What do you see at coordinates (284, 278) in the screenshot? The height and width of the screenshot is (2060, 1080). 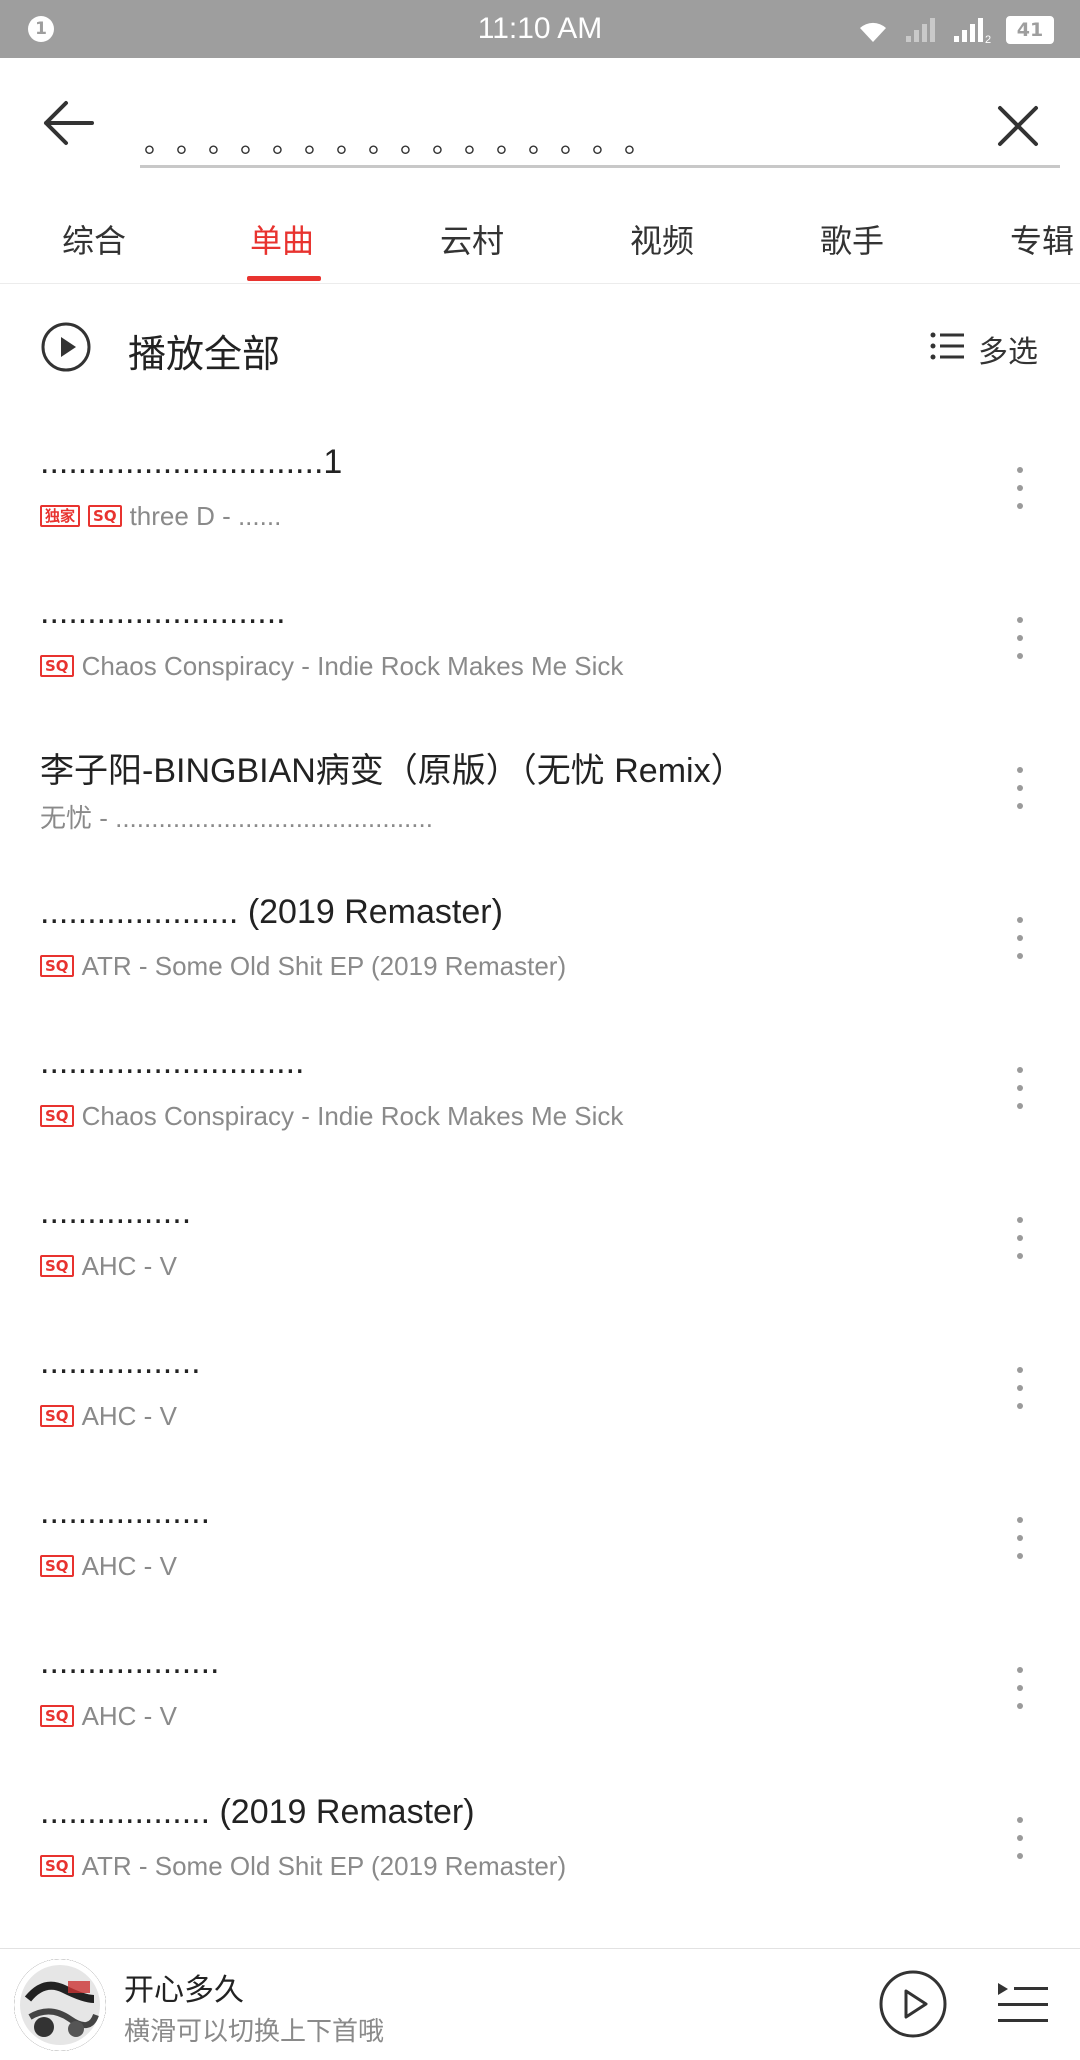 I see `active-tab-indicator` at bounding box center [284, 278].